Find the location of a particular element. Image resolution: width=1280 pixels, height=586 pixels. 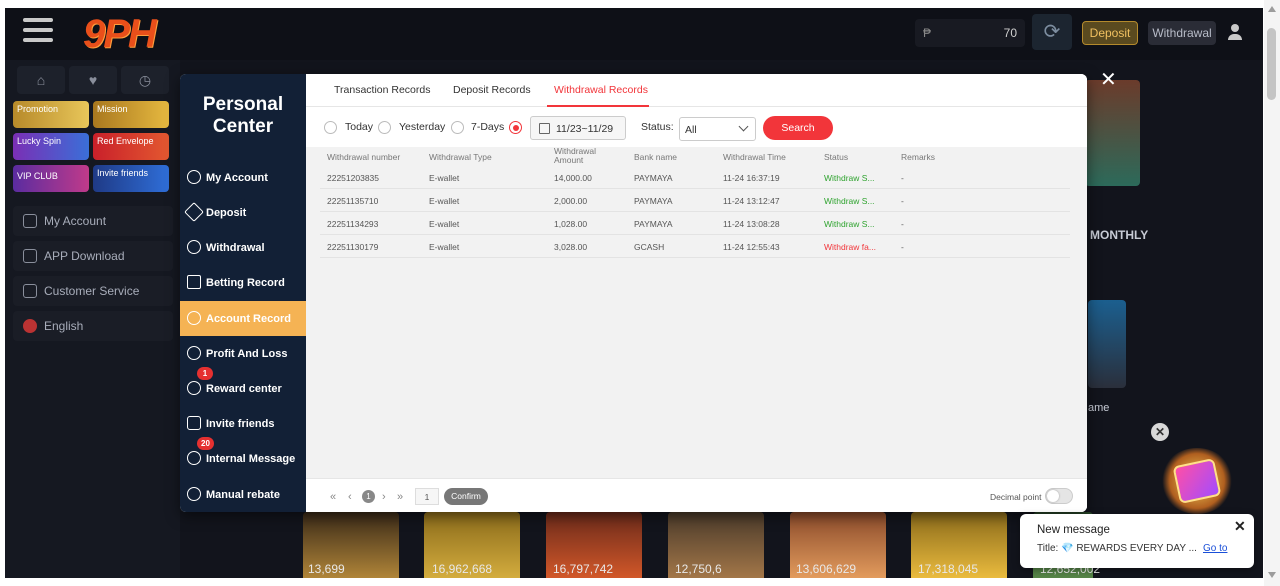

status-select: All is located at coordinates (717, 129).